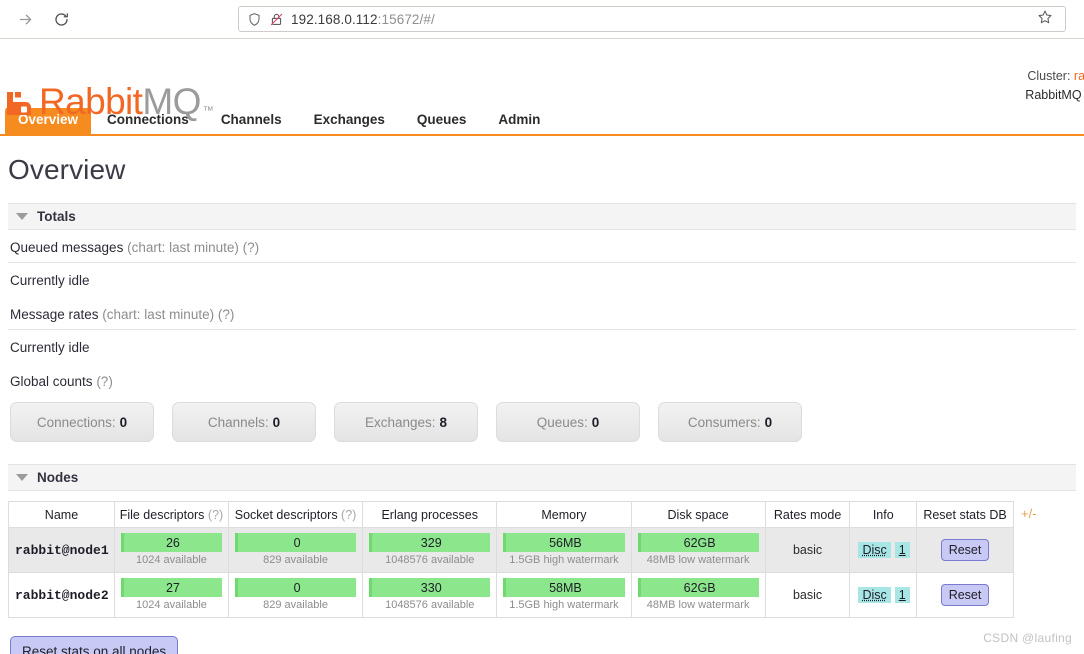  I want to click on memory-value: 56MB, so click(565, 542).